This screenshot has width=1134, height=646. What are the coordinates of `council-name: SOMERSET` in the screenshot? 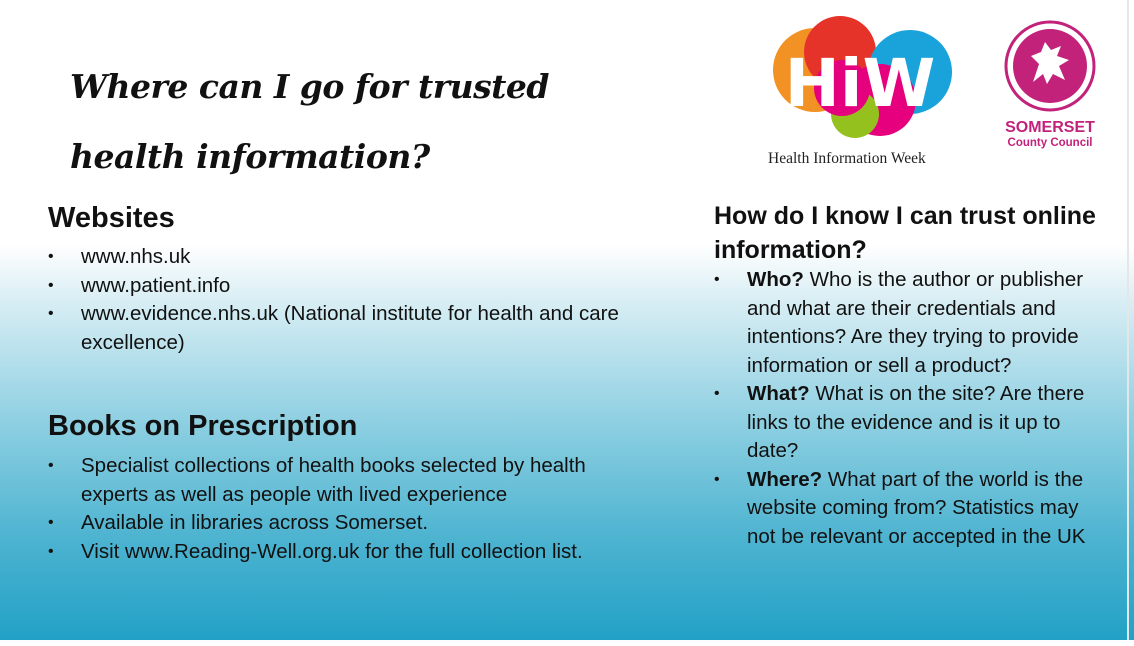 It's located at (1050, 127).